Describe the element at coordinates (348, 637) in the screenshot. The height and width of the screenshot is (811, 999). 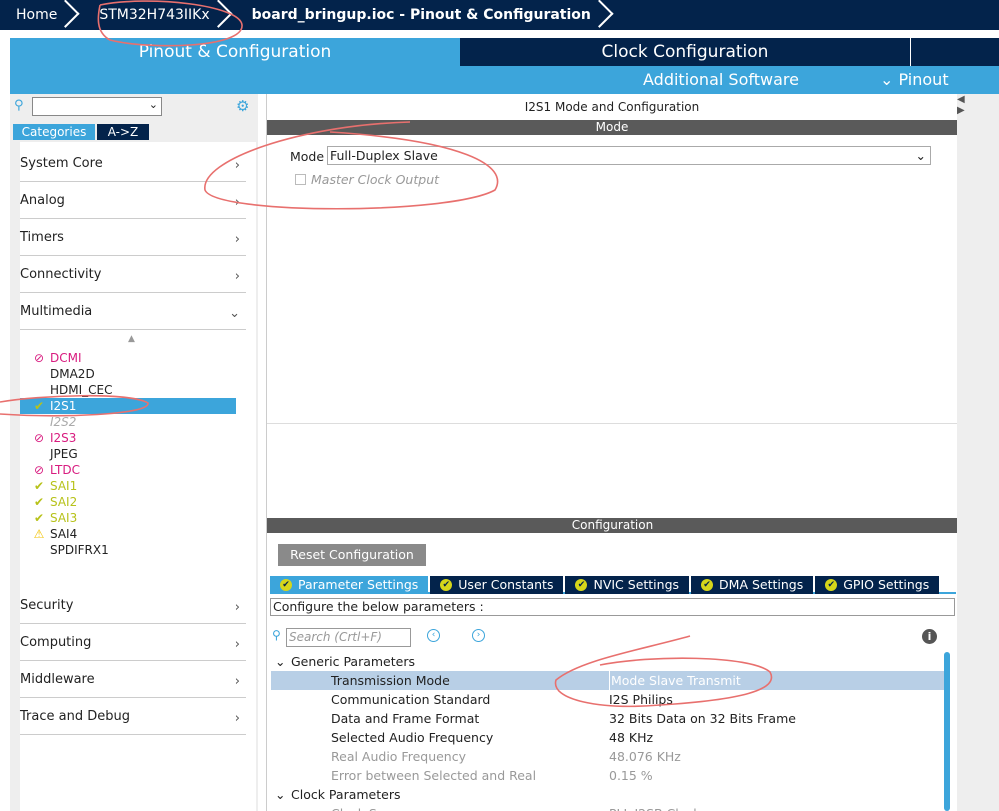
I see `param-search-input: Search (Crtl+F)` at that location.